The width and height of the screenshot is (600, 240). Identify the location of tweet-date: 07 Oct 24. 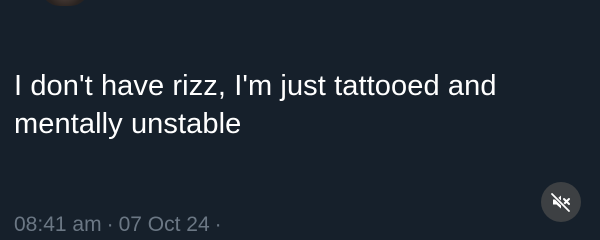
(164, 224).